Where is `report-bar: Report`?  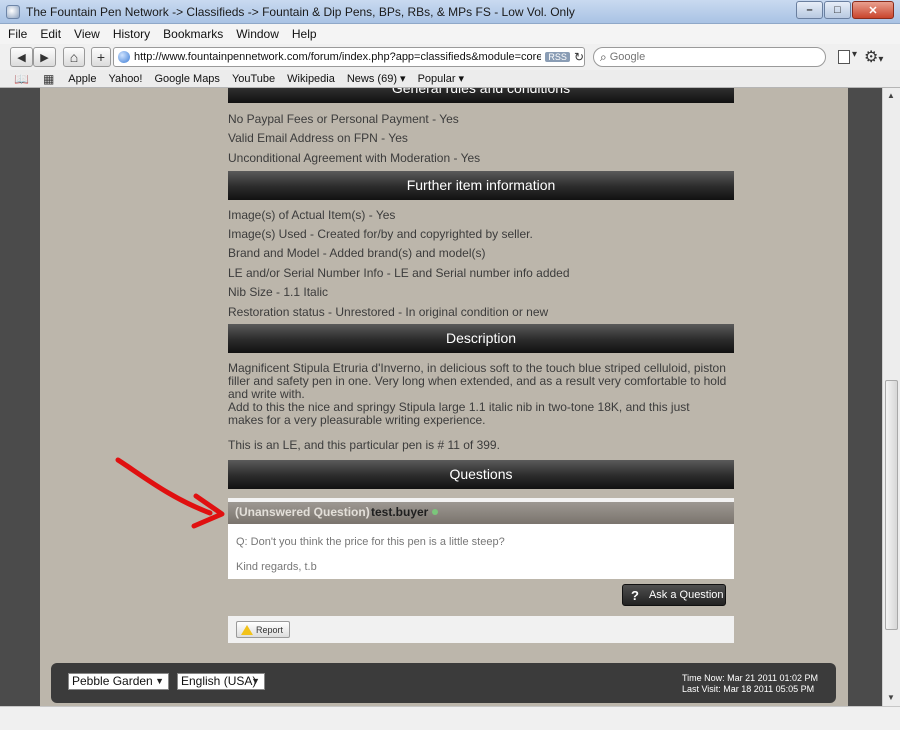 report-bar: Report is located at coordinates (481, 629).